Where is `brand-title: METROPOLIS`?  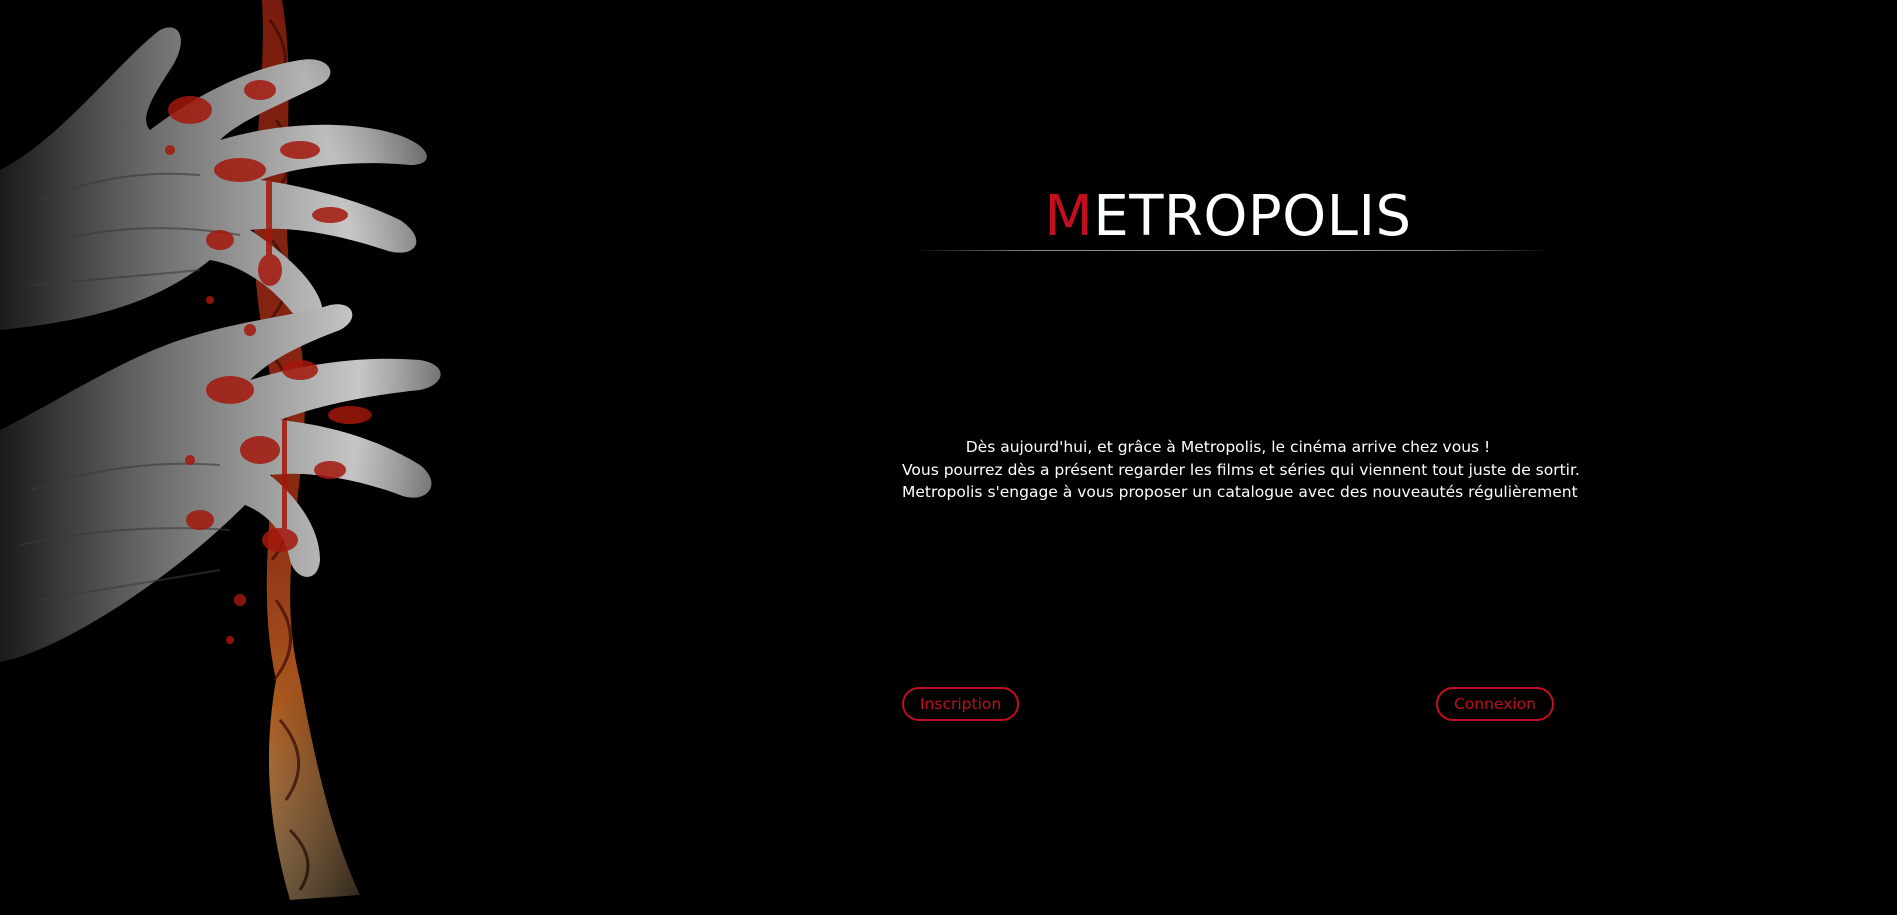
brand-title: METROPOLIS is located at coordinates (1228, 217).